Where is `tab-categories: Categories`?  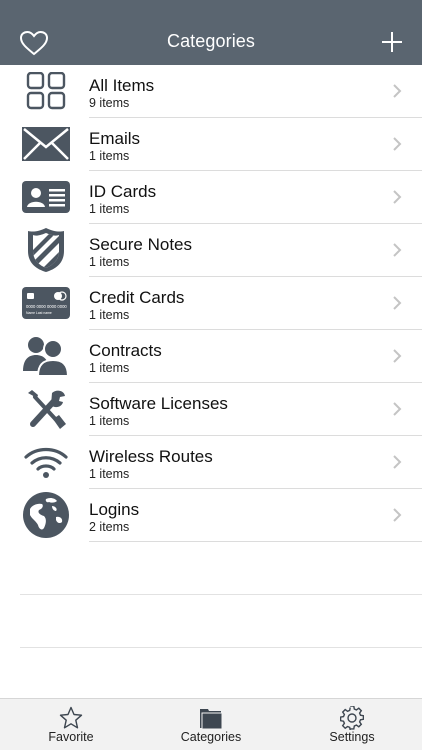
tab-categories: Categories is located at coordinates (211, 724).